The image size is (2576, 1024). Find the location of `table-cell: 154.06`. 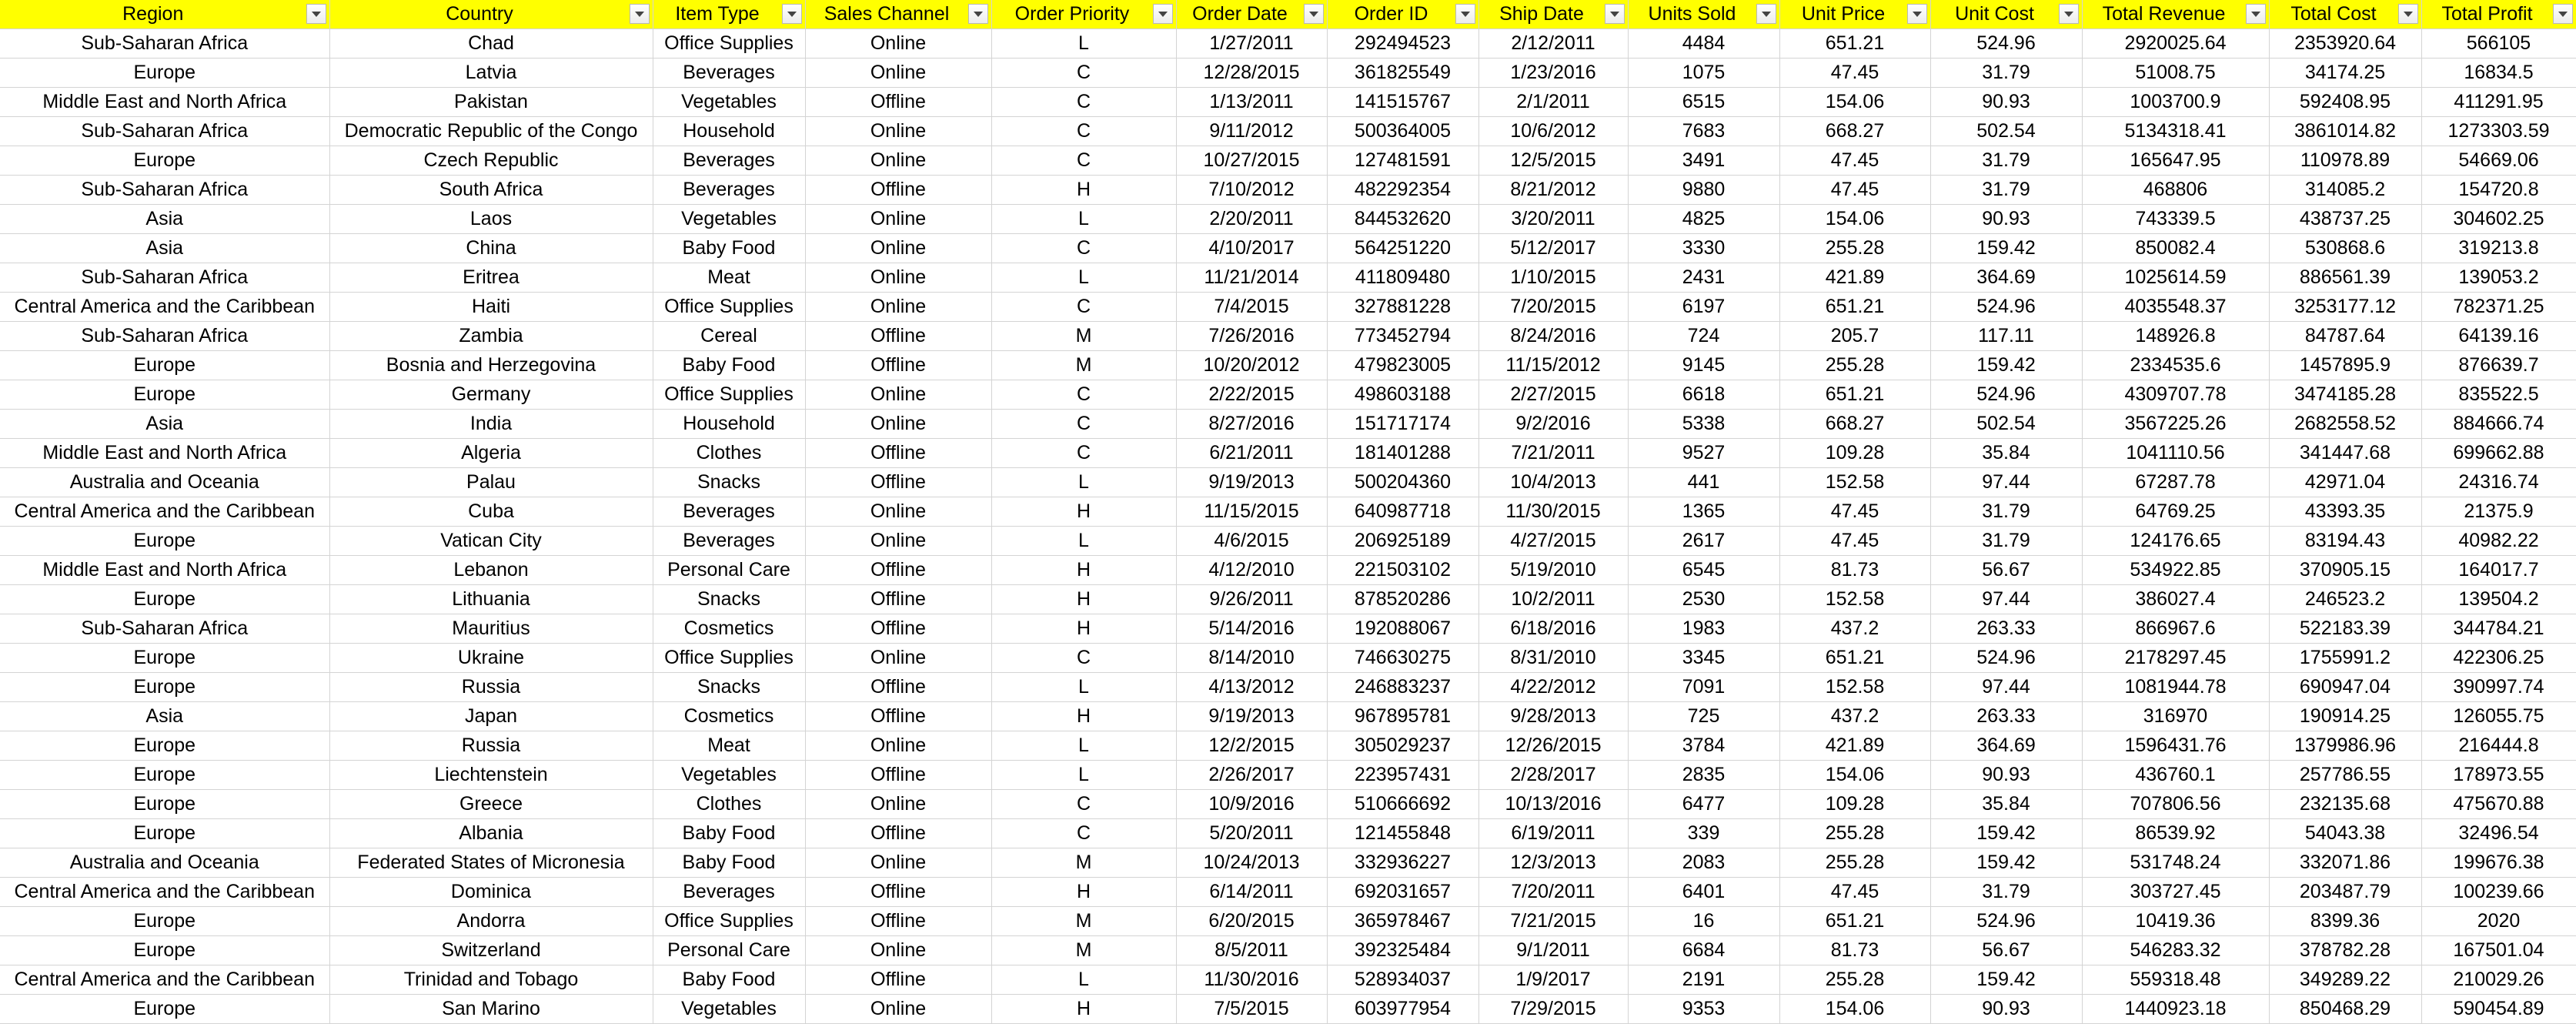

table-cell: 154.06 is located at coordinates (1855, 775).